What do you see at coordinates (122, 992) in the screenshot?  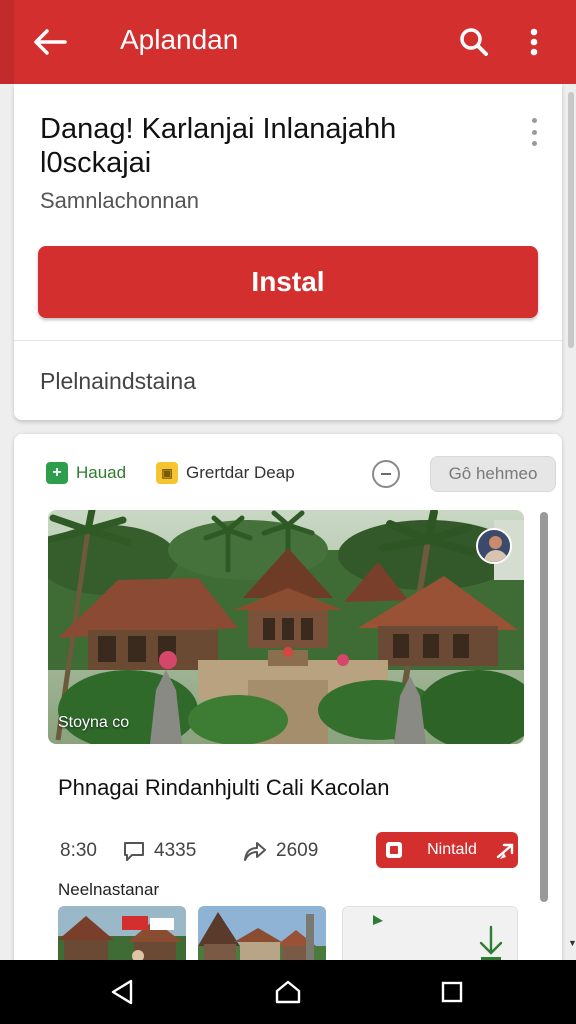 I see `nav-back-icon` at bounding box center [122, 992].